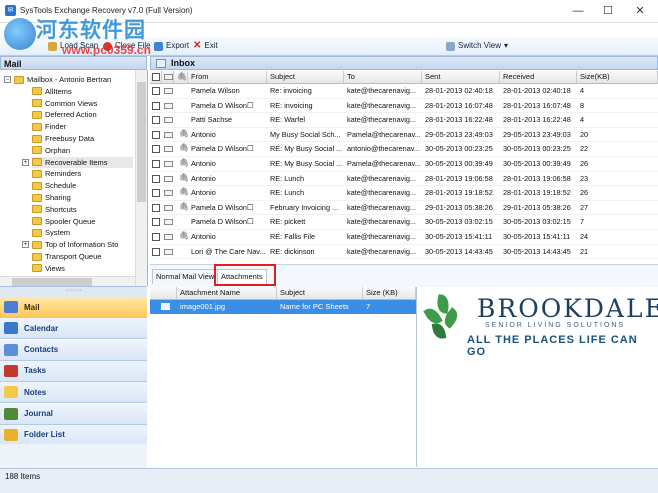  Describe the element at coordinates (538, 77) in the screenshot. I see `column-received: Received` at that location.